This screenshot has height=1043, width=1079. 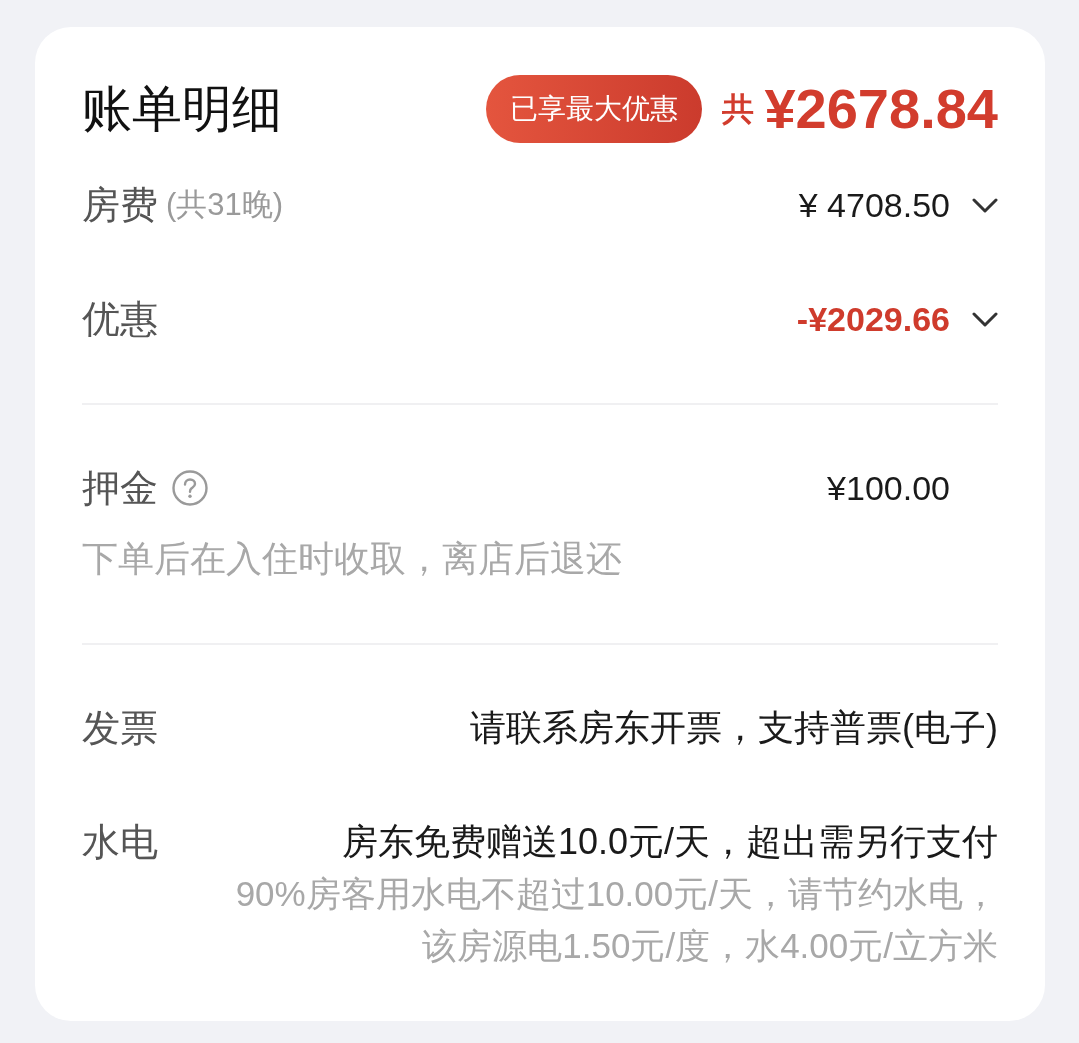 What do you see at coordinates (120, 728) in the screenshot?
I see `item-label: 发票` at bounding box center [120, 728].